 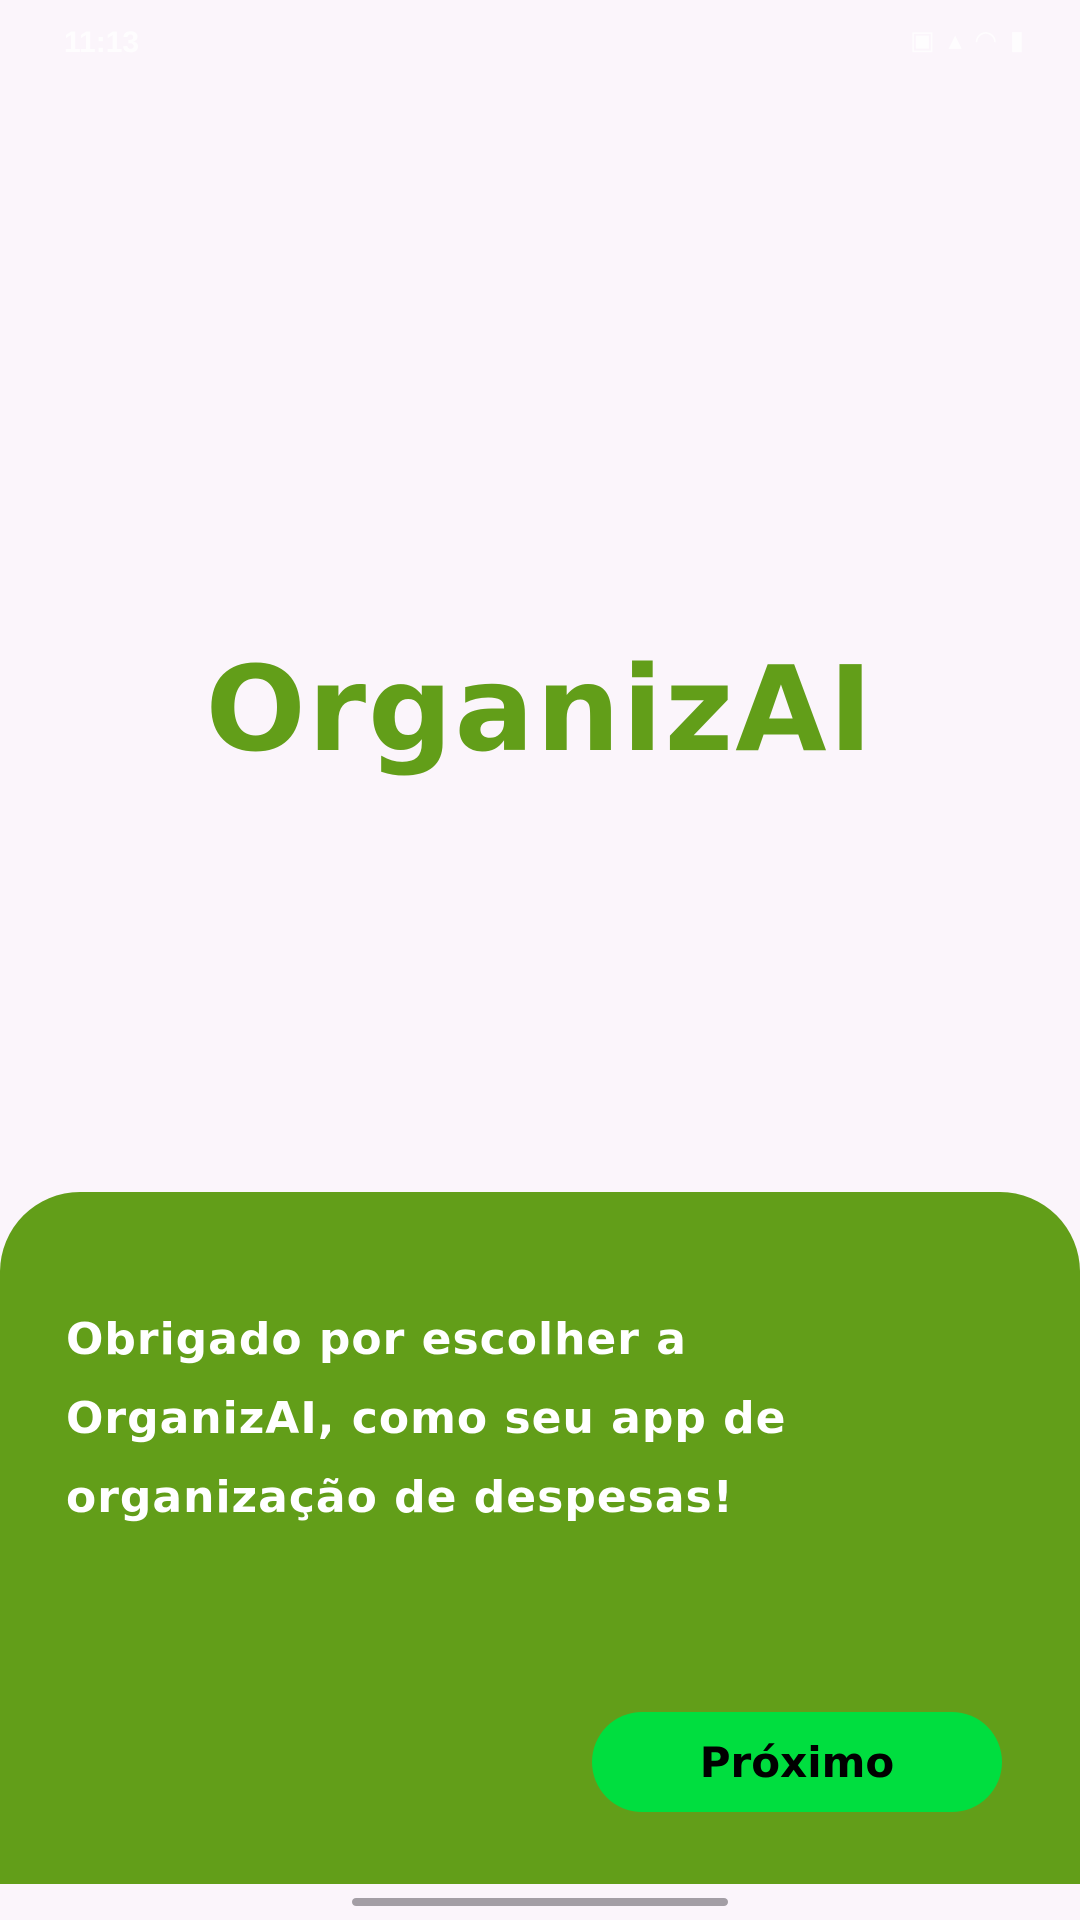 What do you see at coordinates (540, 709) in the screenshot?
I see `app-title: OrganizAI` at bounding box center [540, 709].